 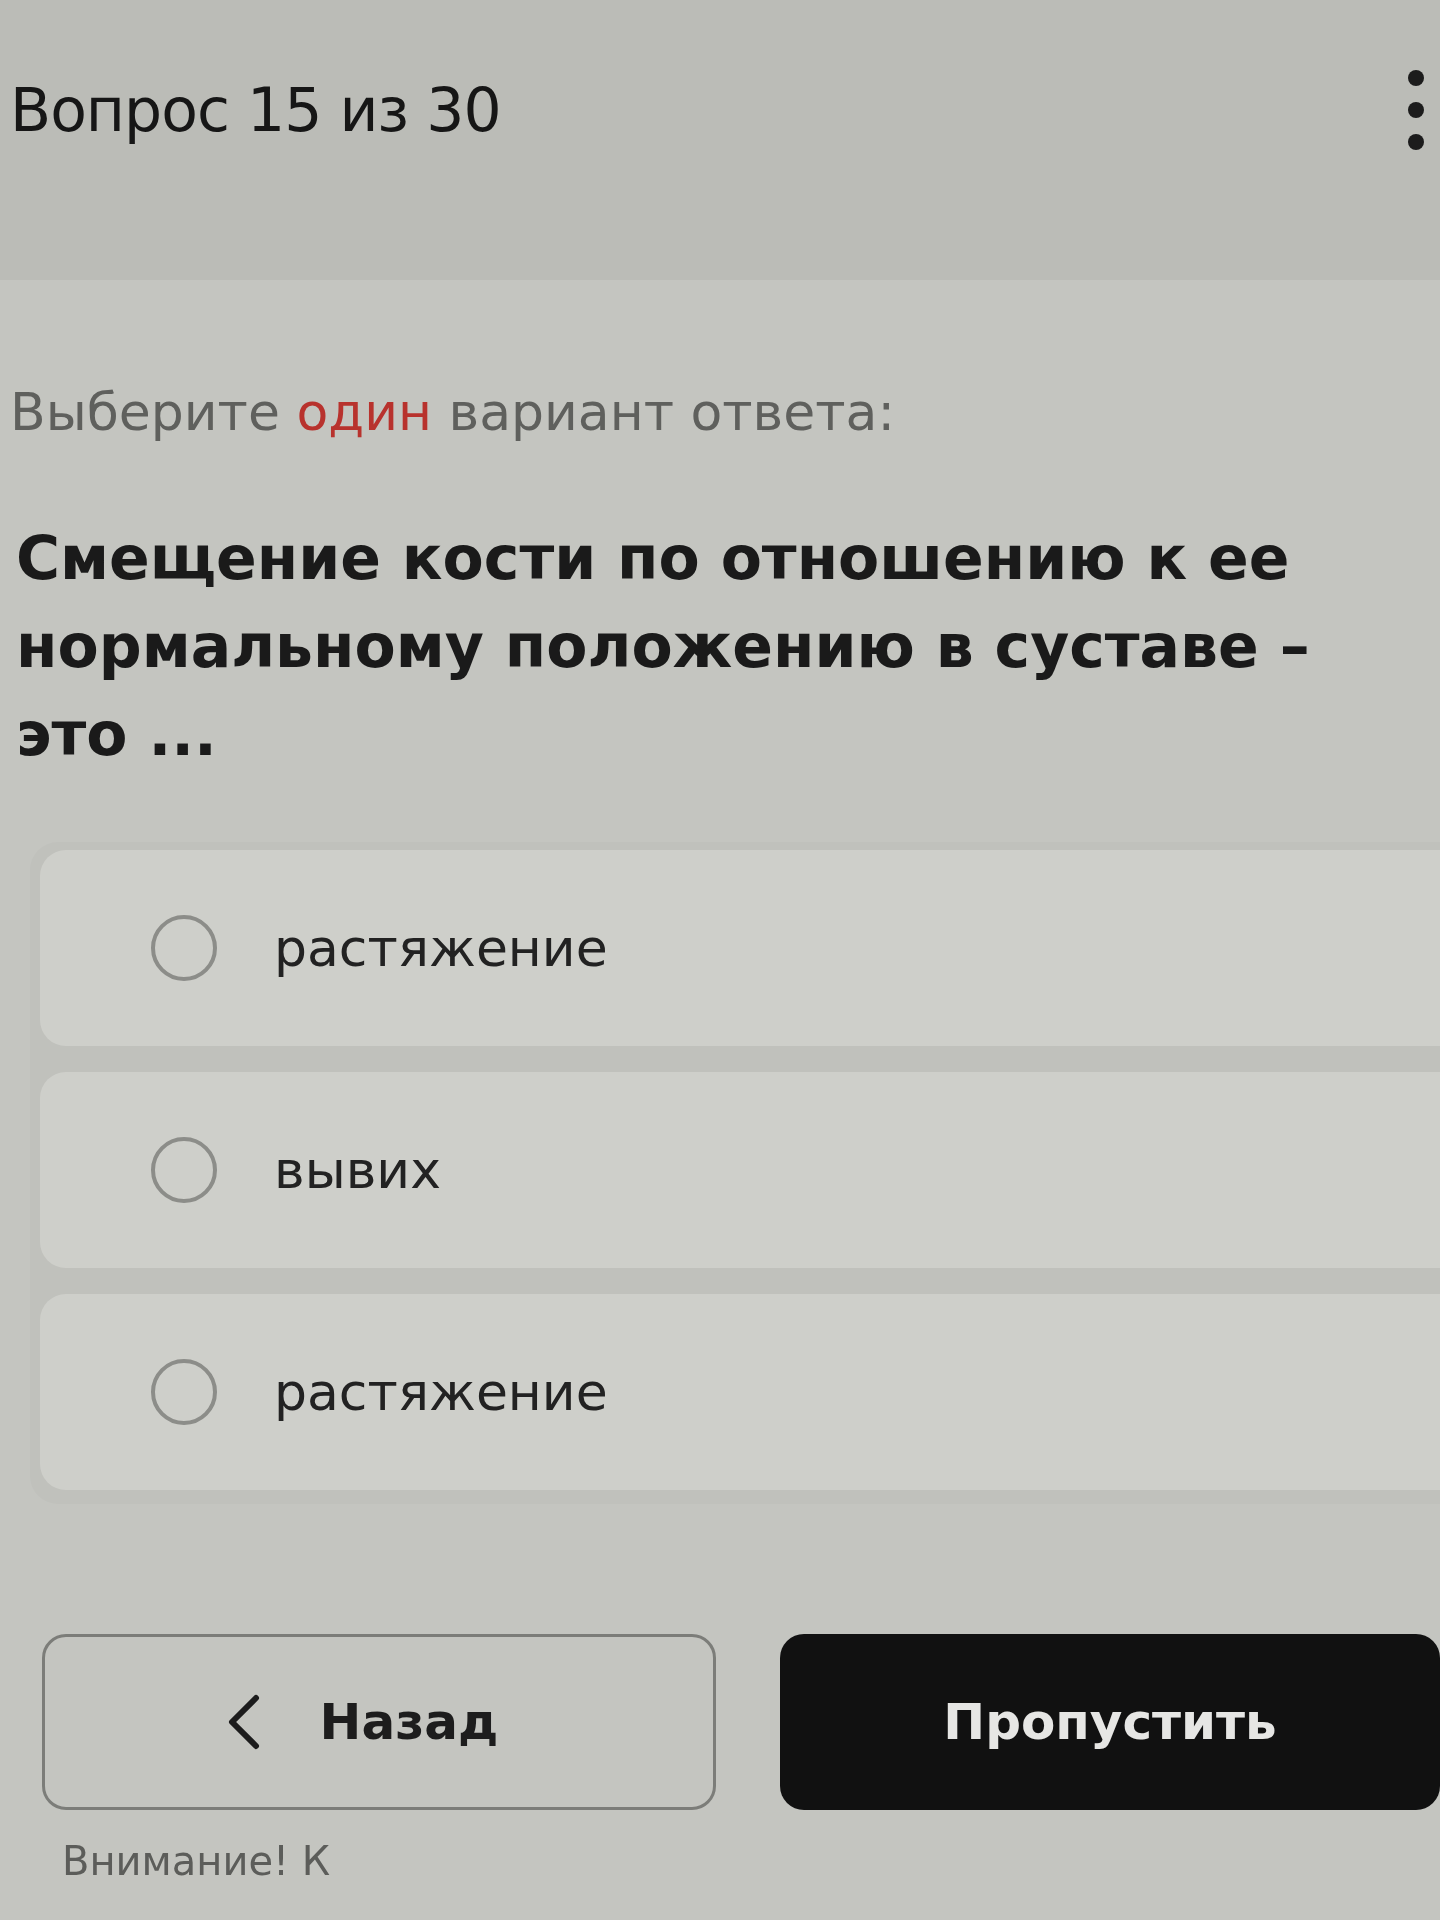 What do you see at coordinates (357, 1170) in the screenshot?
I see `option-label: вывих` at bounding box center [357, 1170].